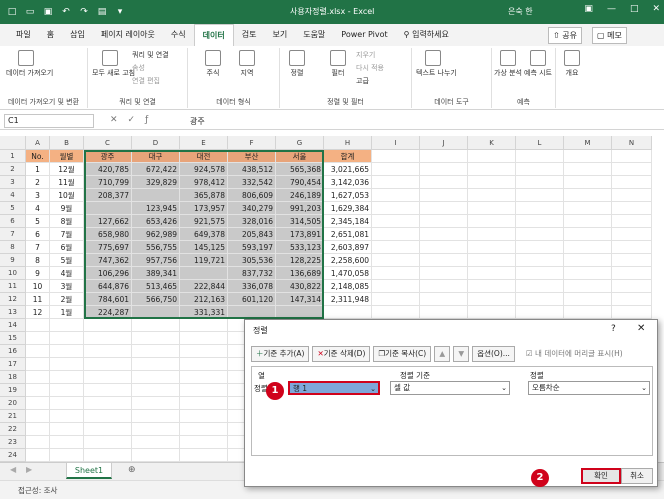 Image resolution: width=664 pixels, height=499 pixels. What do you see at coordinates (108, 156) in the screenshot?
I see `cell: 광주` at bounding box center [108, 156].